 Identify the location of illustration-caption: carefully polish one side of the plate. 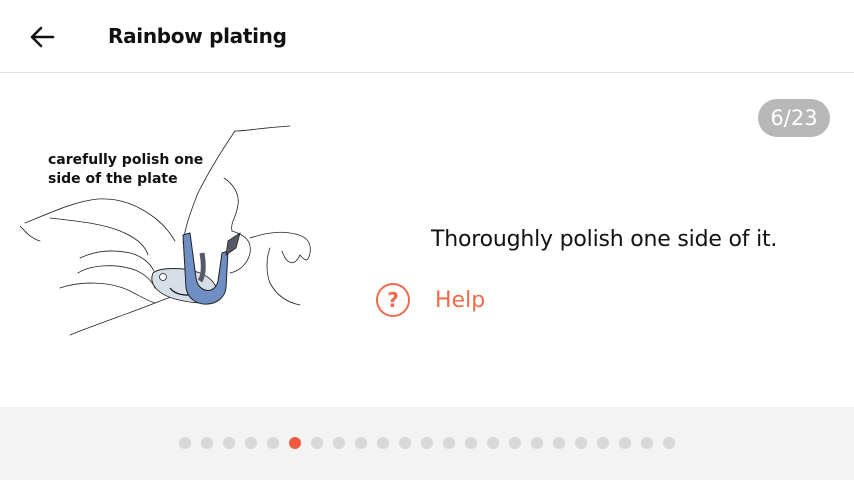
(126, 169).